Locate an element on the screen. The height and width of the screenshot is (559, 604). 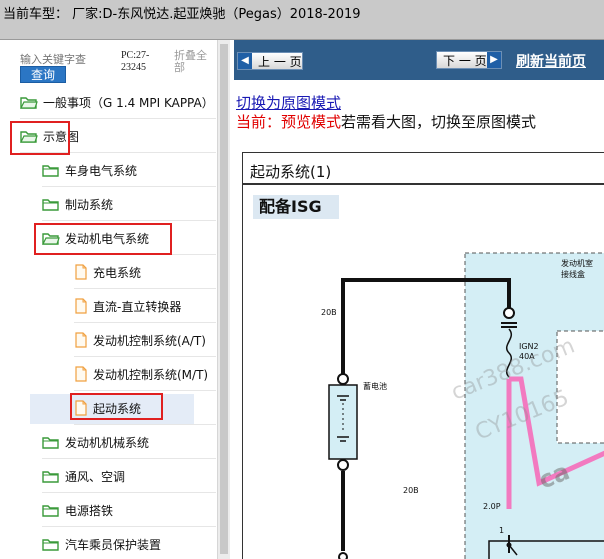
relay-box is located at coordinates (546, 549).